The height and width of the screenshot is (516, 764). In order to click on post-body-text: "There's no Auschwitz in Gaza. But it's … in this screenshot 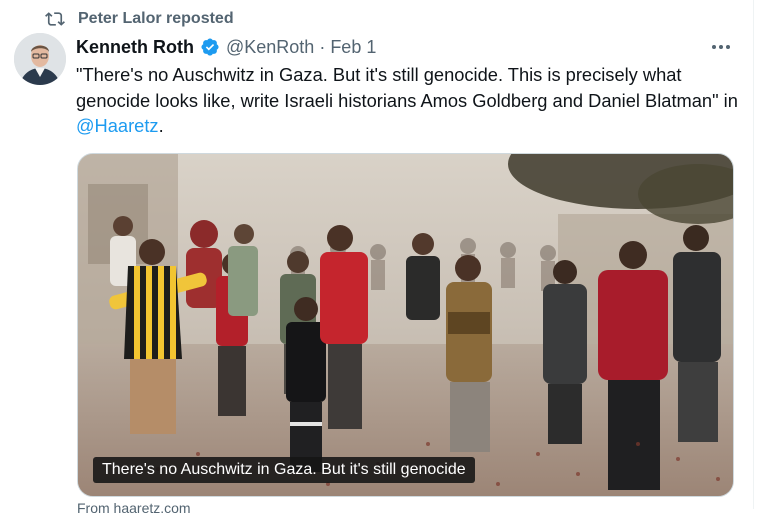, I will do `click(407, 87)`.